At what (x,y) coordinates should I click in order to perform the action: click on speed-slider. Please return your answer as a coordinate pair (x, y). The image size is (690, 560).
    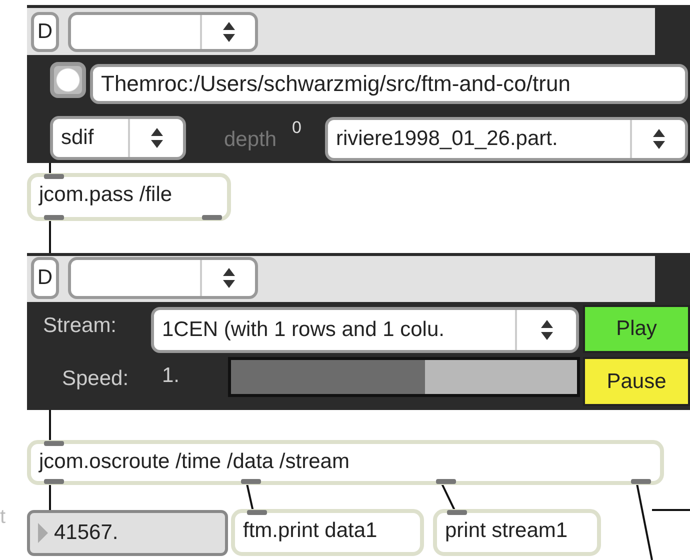
    Looking at the image, I should click on (404, 377).